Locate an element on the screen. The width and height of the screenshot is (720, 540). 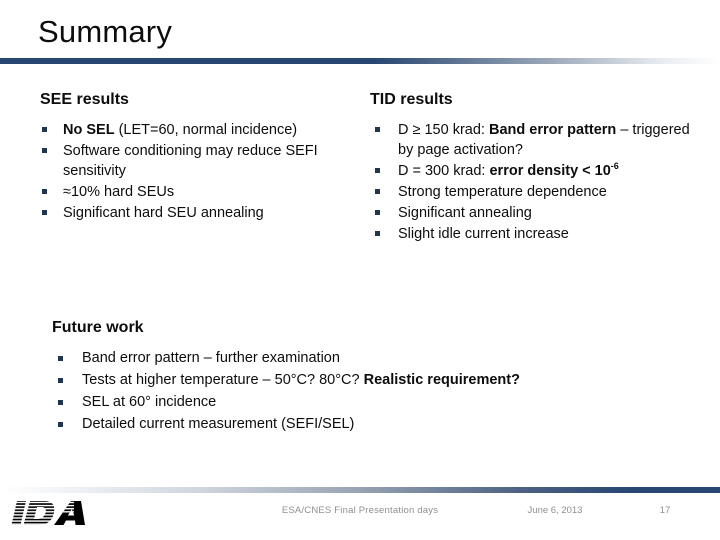
list-item: D = 300 krad: error density < 10-6 is located at coordinates (538, 171).